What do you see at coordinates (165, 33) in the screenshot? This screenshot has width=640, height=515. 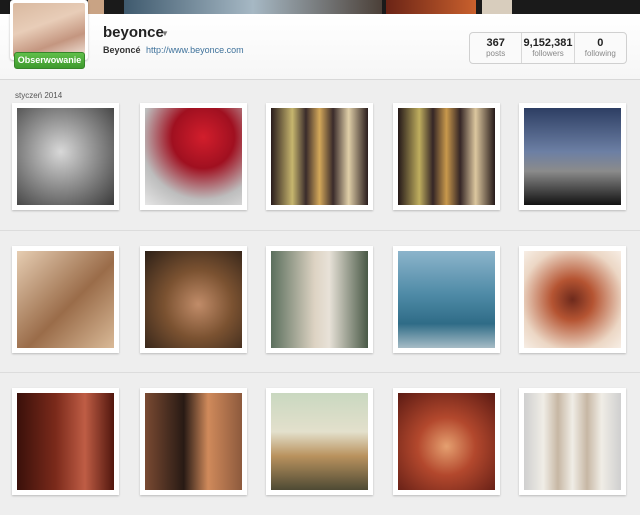 I see `chevron-down-icon: ▼` at bounding box center [165, 33].